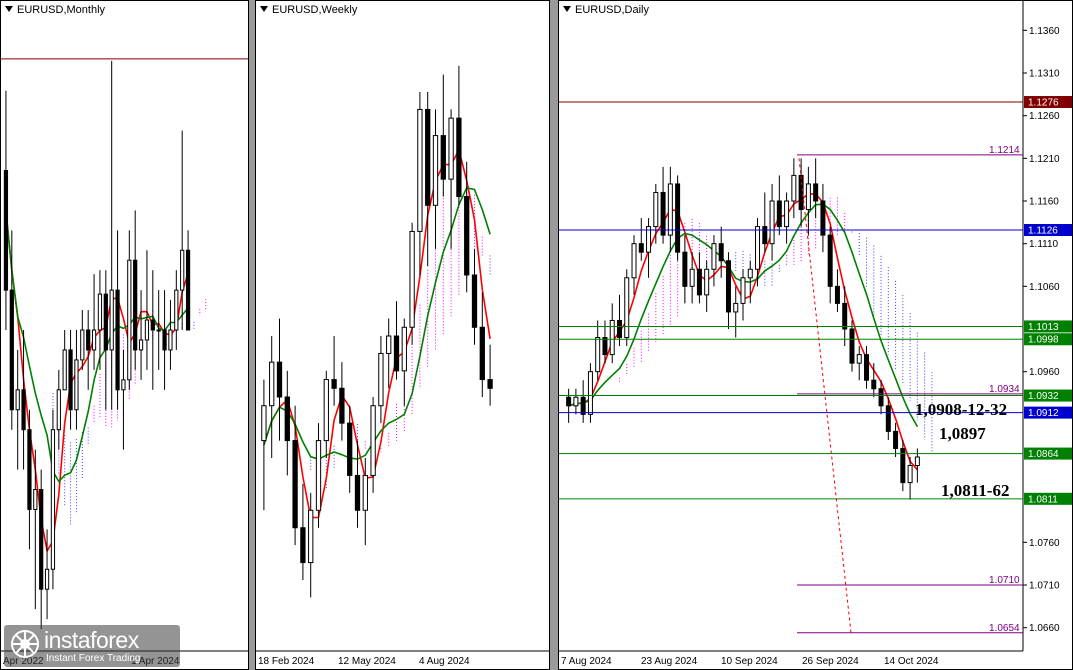 The image size is (1073, 670). What do you see at coordinates (1044, 287) in the screenshot?
I see `price-tick-label: 1.1060` at bounding box center [1044, 287].